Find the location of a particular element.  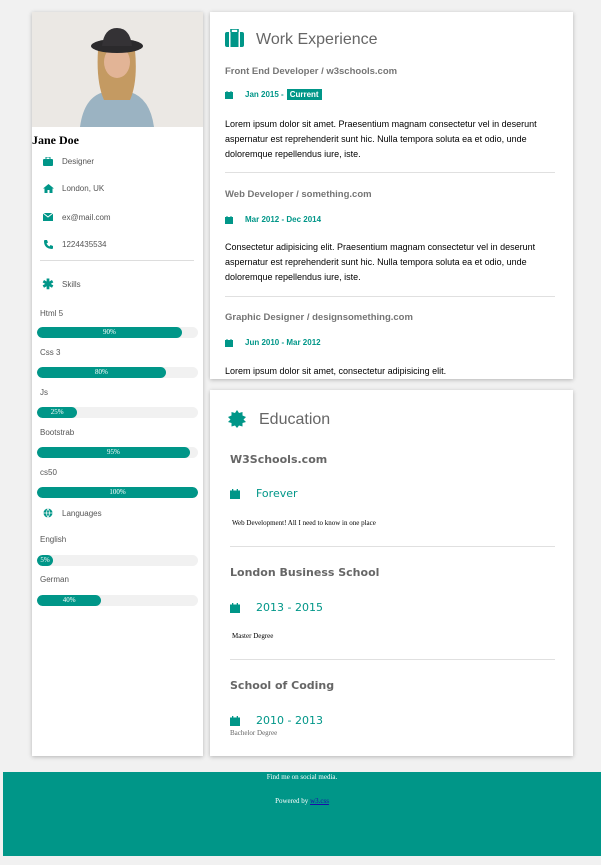

skill-bar: 100% is located at coordinates (117, 492).